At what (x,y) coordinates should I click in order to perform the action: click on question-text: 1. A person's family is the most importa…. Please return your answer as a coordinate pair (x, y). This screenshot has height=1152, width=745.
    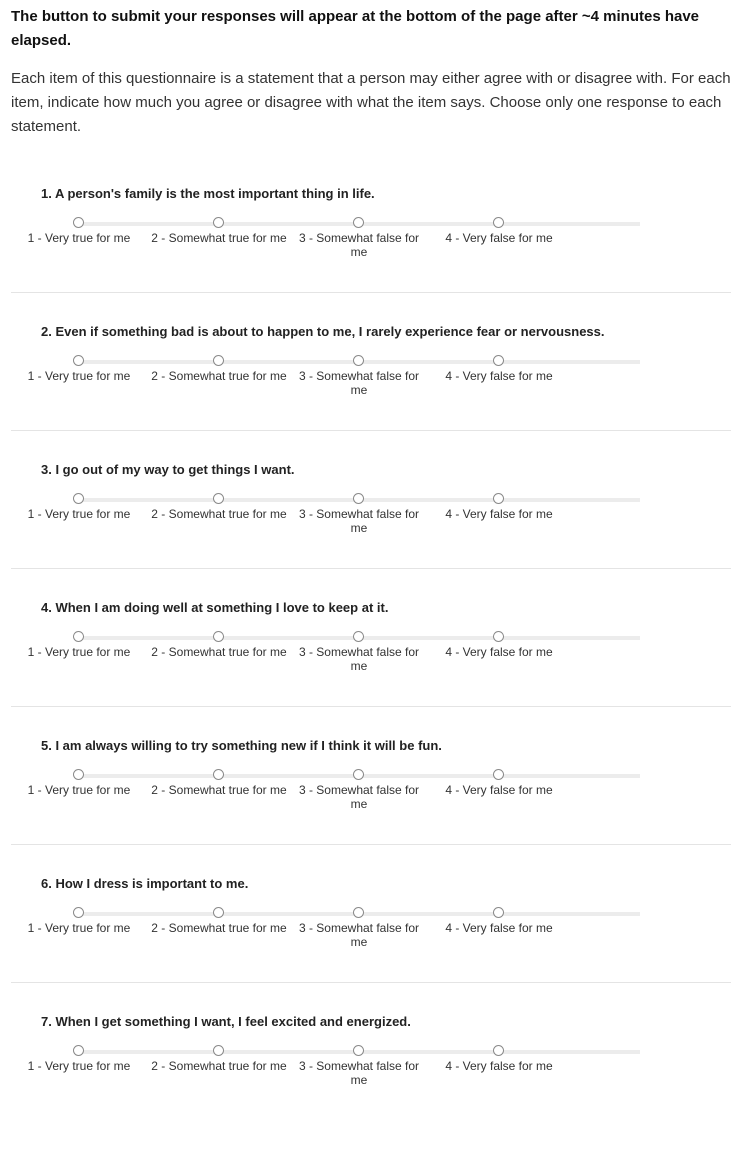
    Looking at the image, I should click on (208, 193).